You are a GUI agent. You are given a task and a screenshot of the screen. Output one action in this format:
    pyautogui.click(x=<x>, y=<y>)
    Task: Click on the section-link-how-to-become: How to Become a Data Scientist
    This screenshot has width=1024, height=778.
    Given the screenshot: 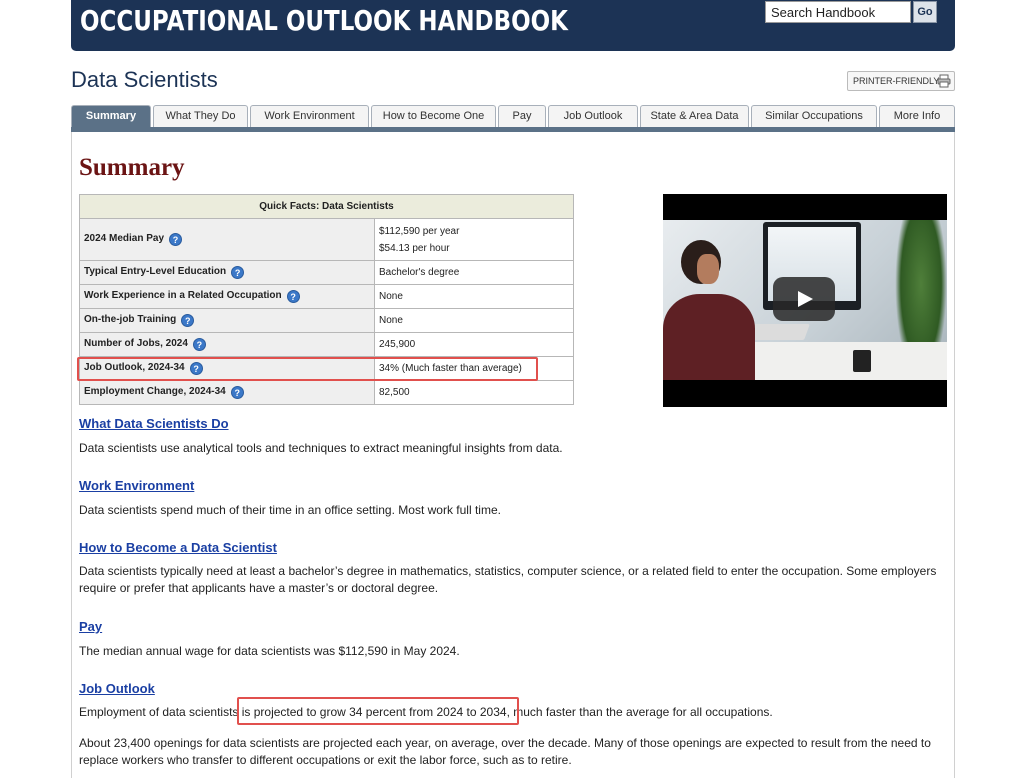 What is the action you would take?
    pyautogui.click(x=178, y=547)
    